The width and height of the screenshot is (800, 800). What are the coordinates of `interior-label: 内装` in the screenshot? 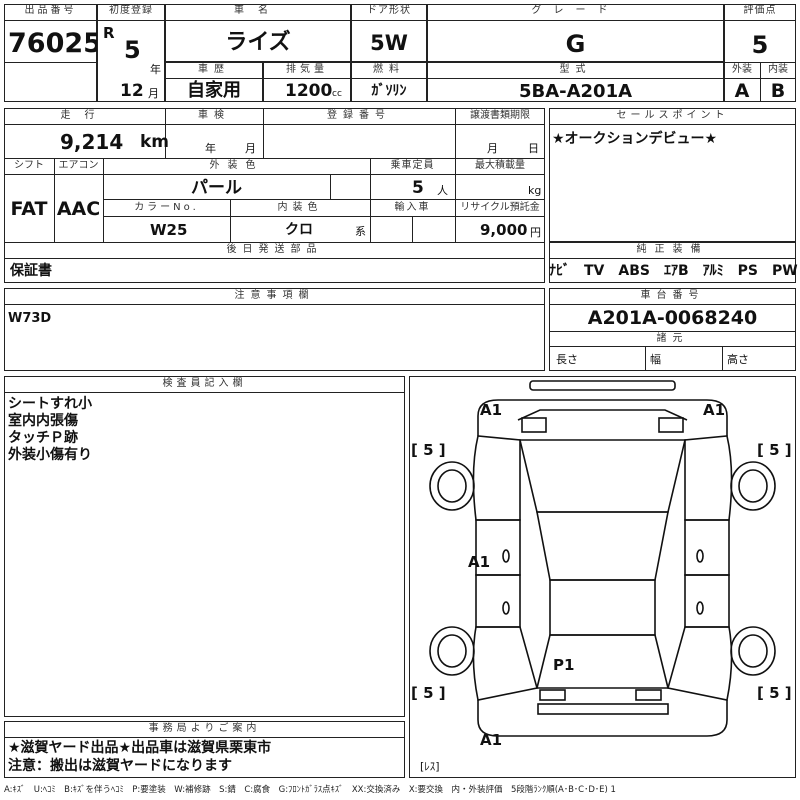 It's located at (778, 69).